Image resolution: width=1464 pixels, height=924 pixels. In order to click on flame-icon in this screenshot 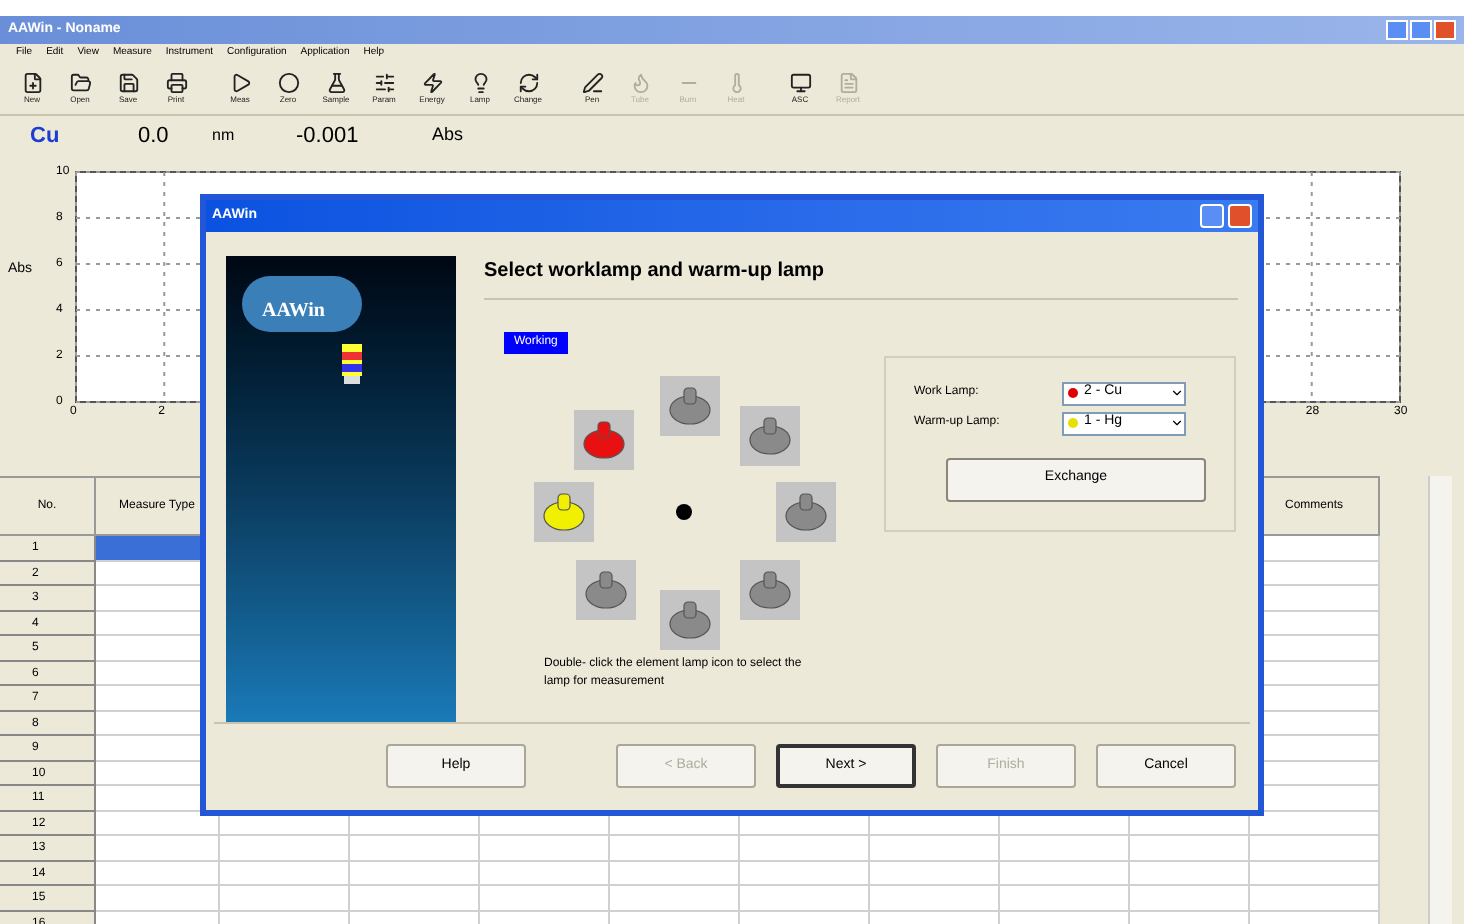, I will do `click(640, 83)`.